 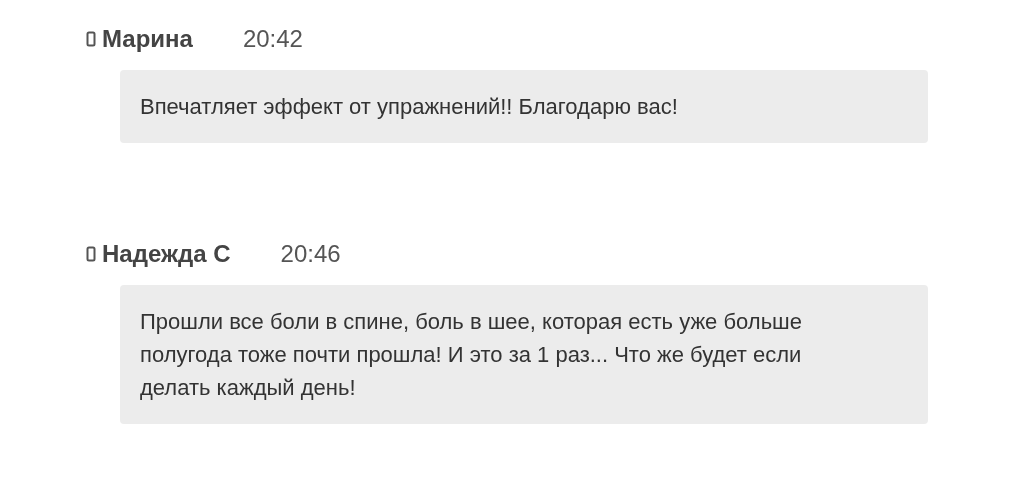 What do you see at coordinates (166, 254) in the screenshot?
I see `author-name: Надежда С` at bounding box center [166, 254].